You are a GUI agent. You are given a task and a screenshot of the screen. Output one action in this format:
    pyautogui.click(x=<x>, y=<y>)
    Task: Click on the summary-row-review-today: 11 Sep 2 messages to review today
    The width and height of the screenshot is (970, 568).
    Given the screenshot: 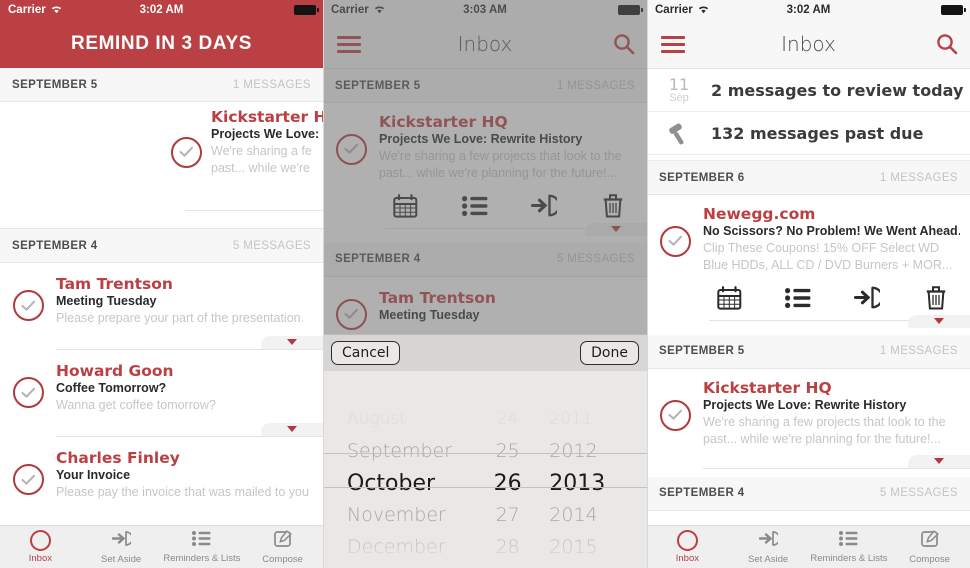 What is the action you would take?
    pyautogui.click(x=808, y=90)
    